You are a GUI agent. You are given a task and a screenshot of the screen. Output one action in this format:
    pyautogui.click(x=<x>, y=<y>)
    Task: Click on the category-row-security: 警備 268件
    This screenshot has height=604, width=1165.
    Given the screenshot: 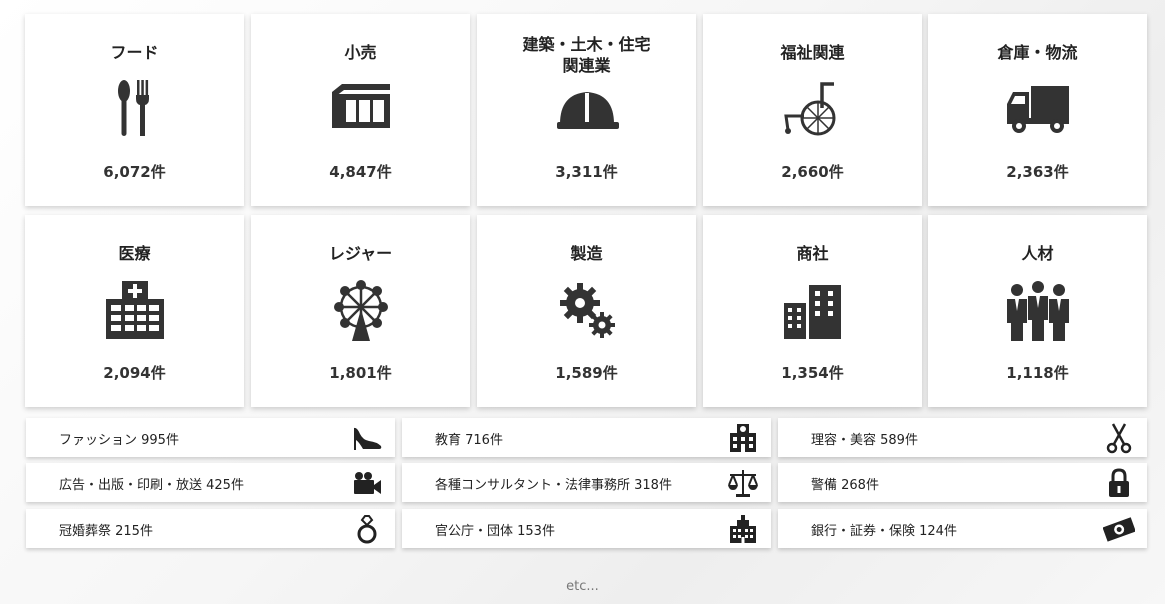 What is the action you would take?
    pyautogui.click(x=962, y=482)
    